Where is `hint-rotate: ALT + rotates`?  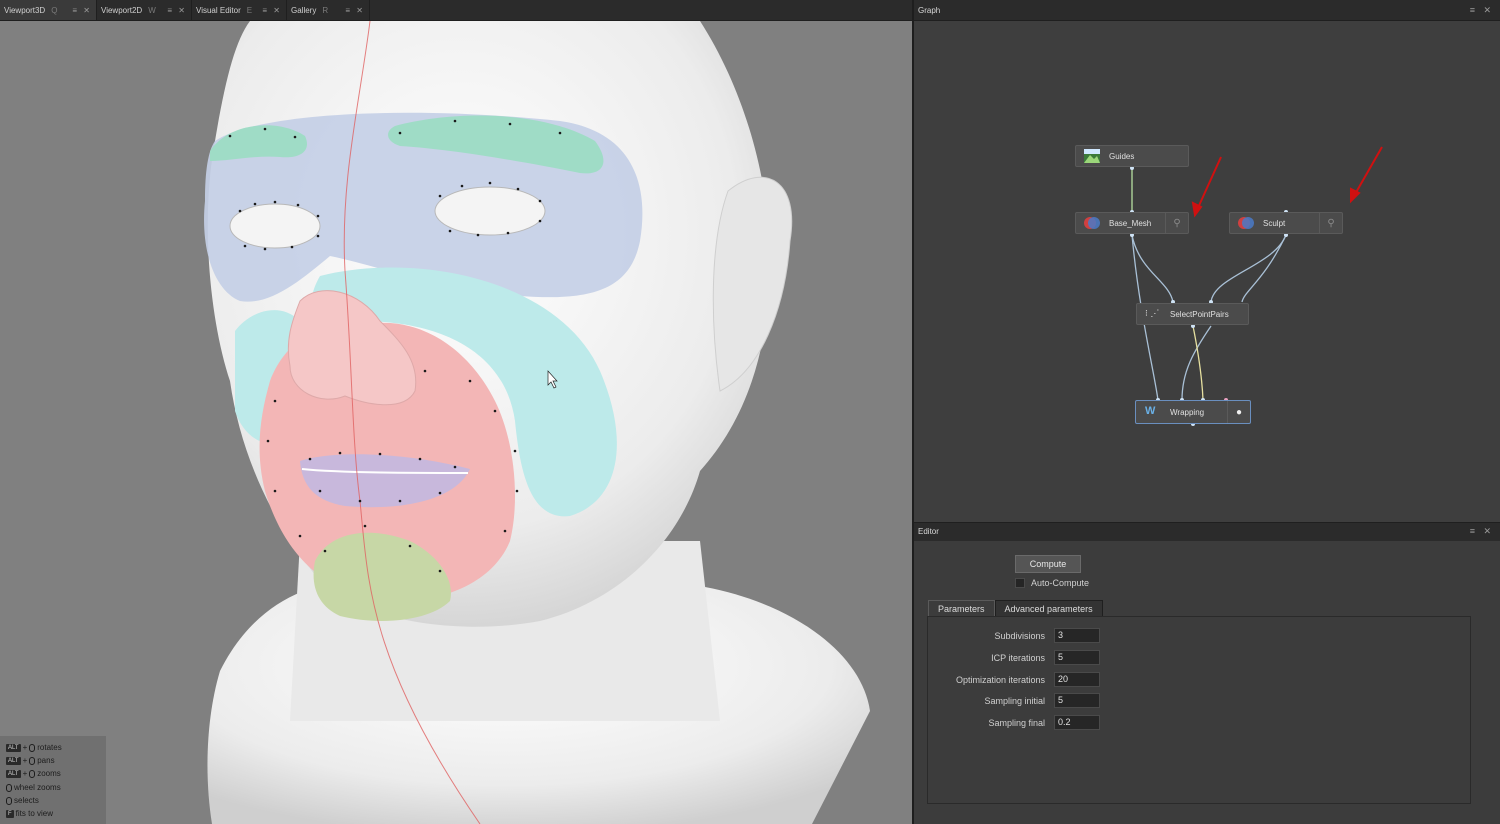
hint-rotate: ALT + rotates is located at coordinates (34, 747).